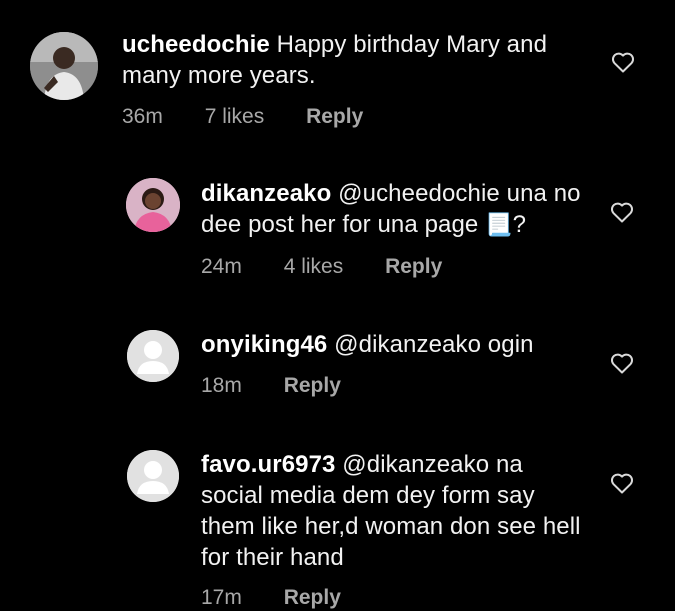 The height and width of the screenshot is (611, 675). I want to click on comment-meta: 18m Reply, so click(289, 386).